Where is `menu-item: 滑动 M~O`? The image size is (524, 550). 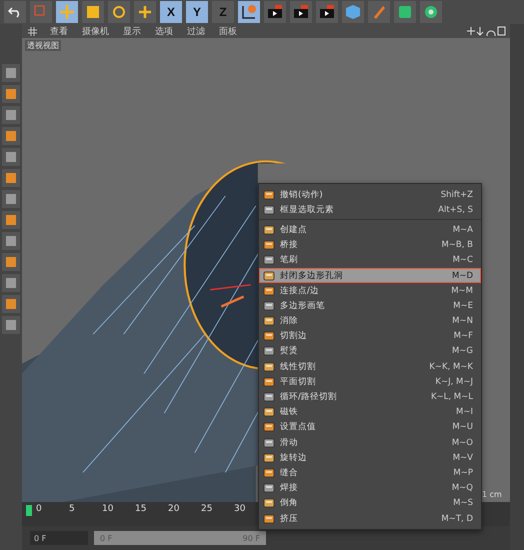 menu-item: 滑动 M~O is located at coordinates (370, 442).